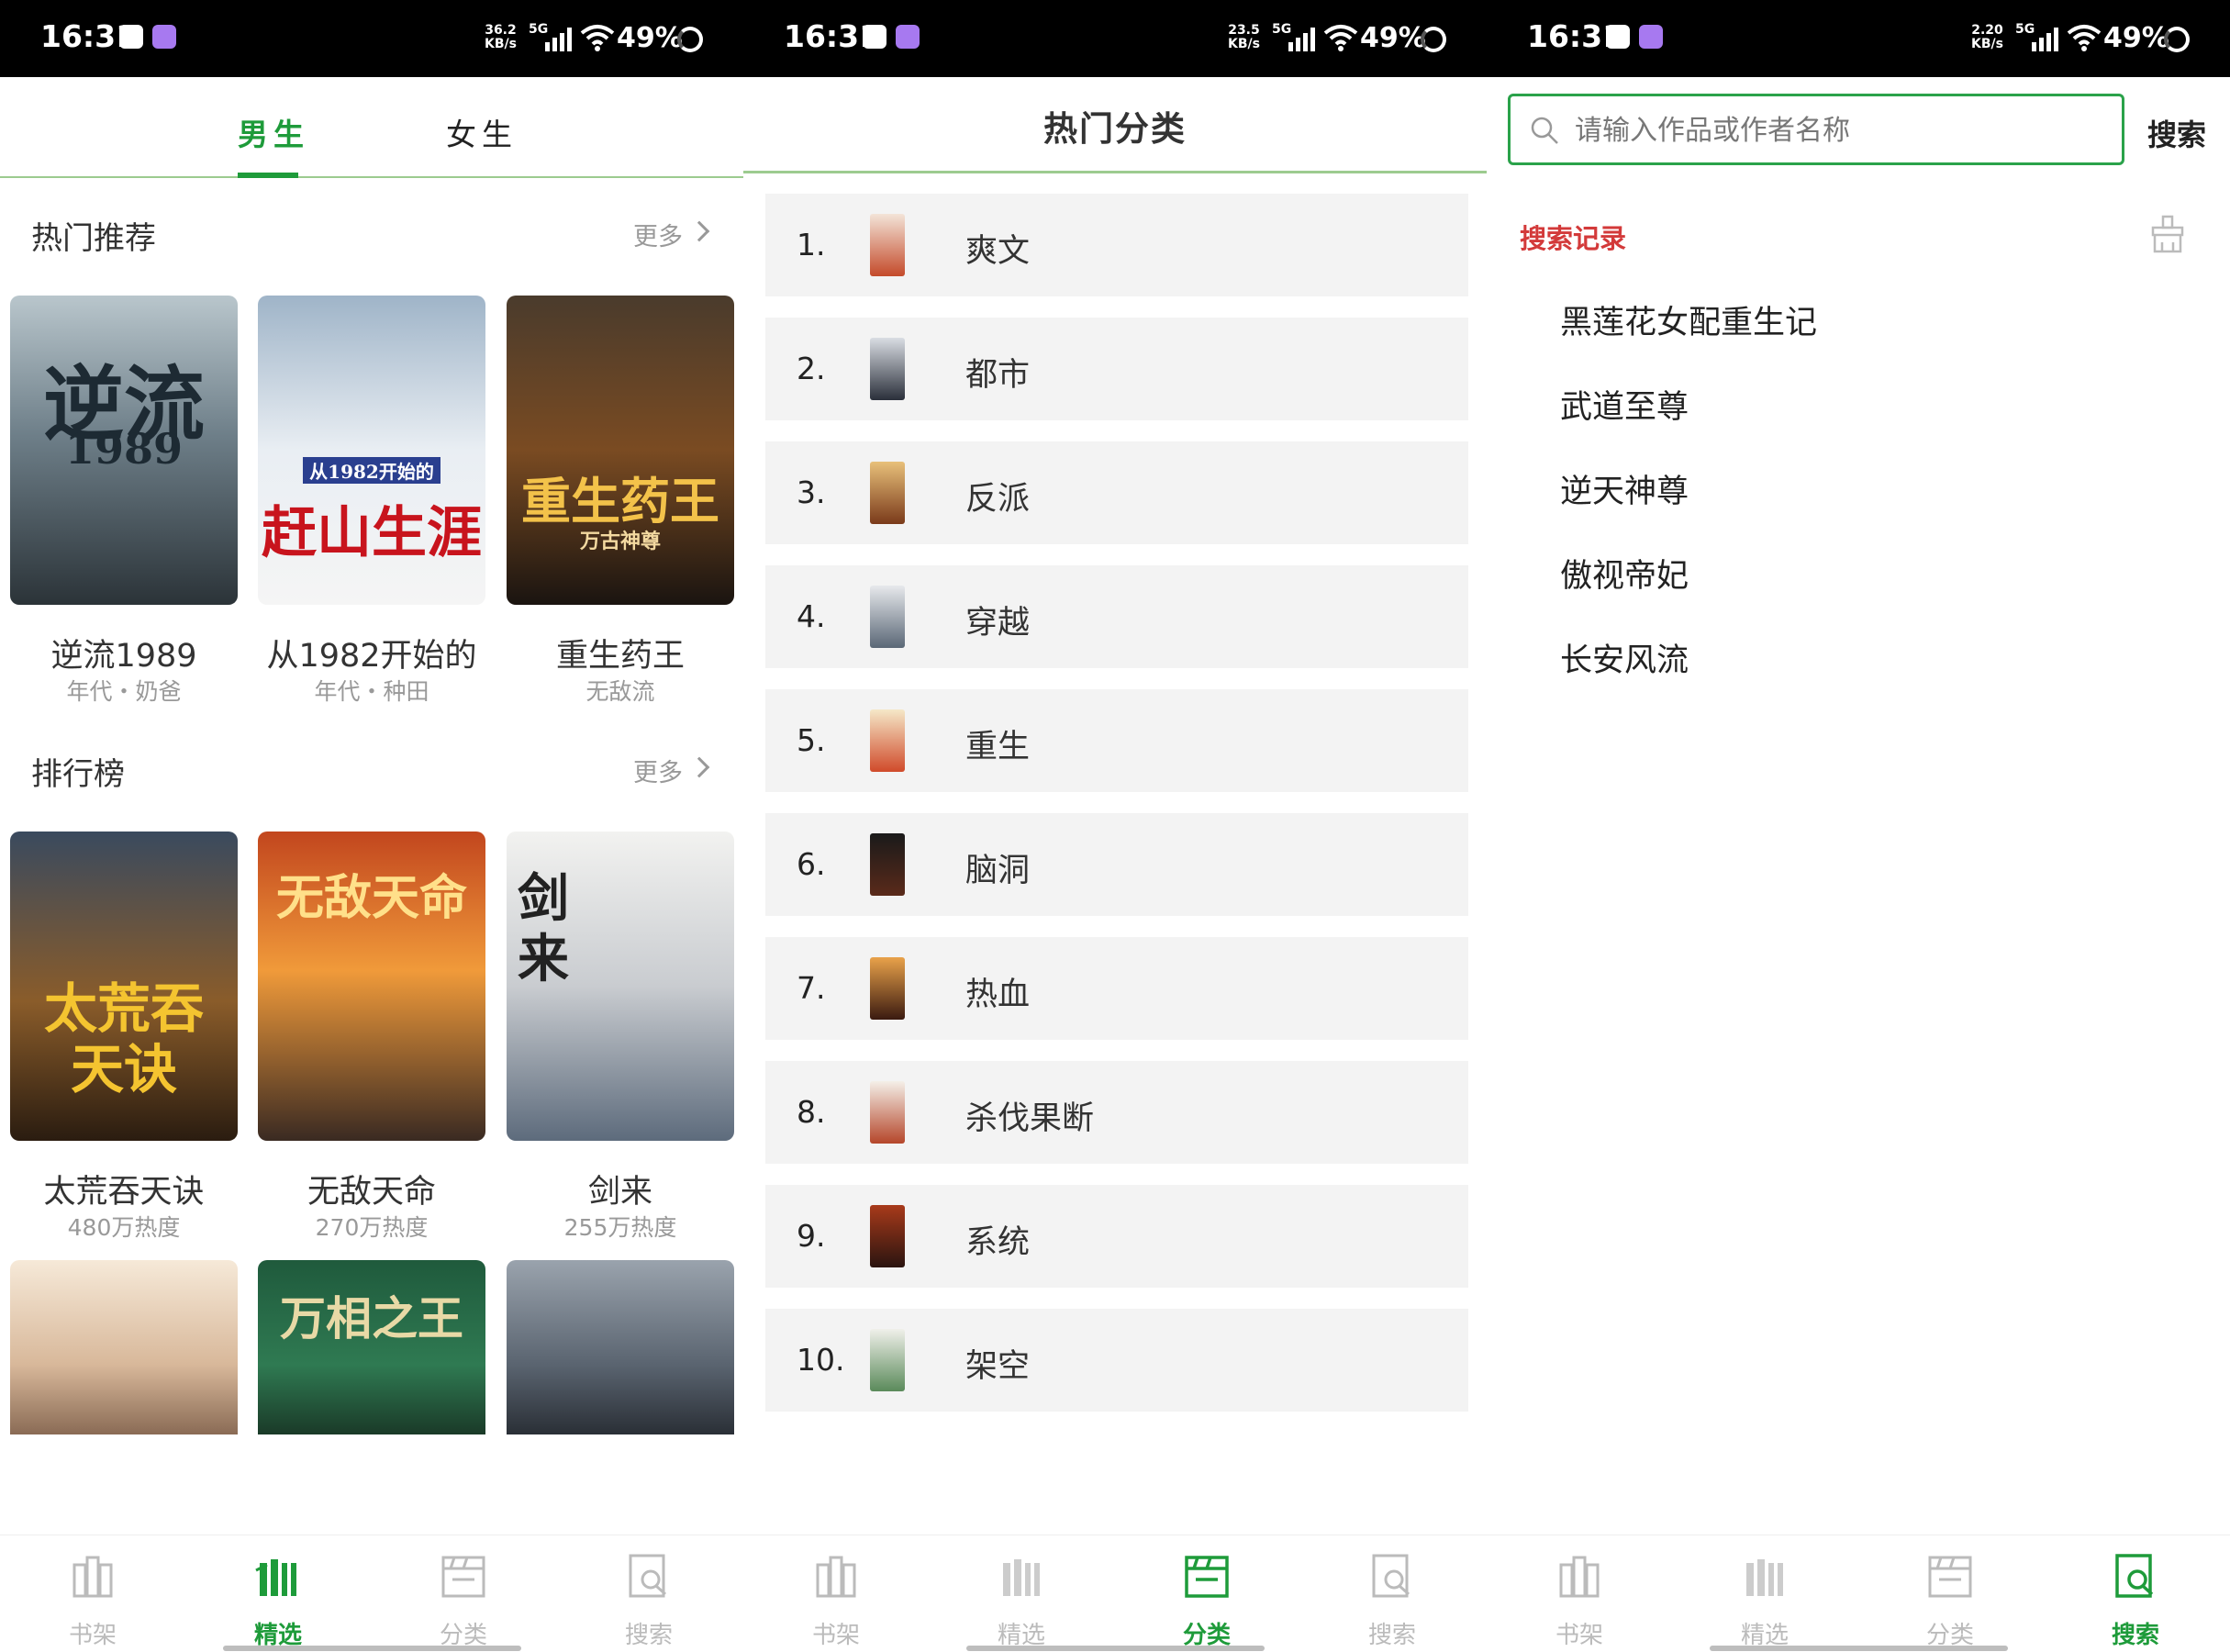 This screenshot has width=2230, height=1652. I want to click on section-title-rank: 排行榜, so click(78, 774).